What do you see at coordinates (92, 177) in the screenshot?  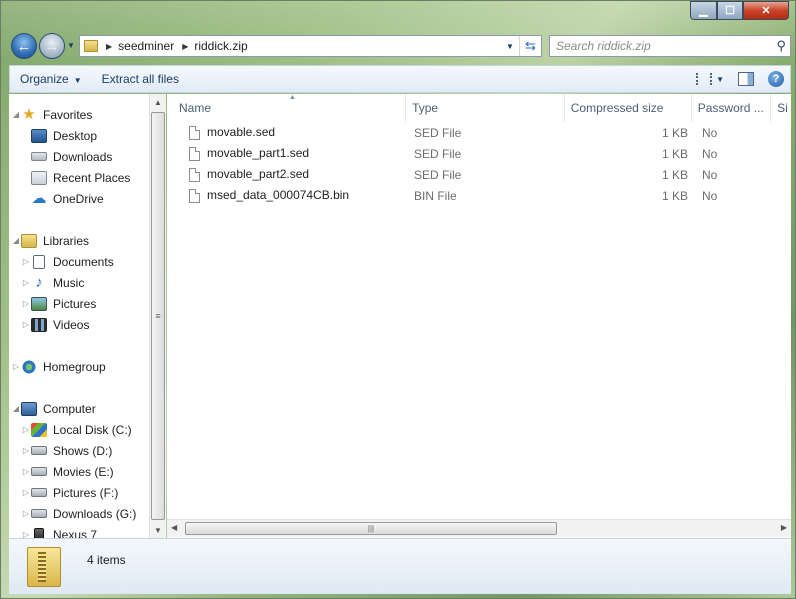 I see `sidebar-item-label: Recent Places` at bounding box center [92, 177].